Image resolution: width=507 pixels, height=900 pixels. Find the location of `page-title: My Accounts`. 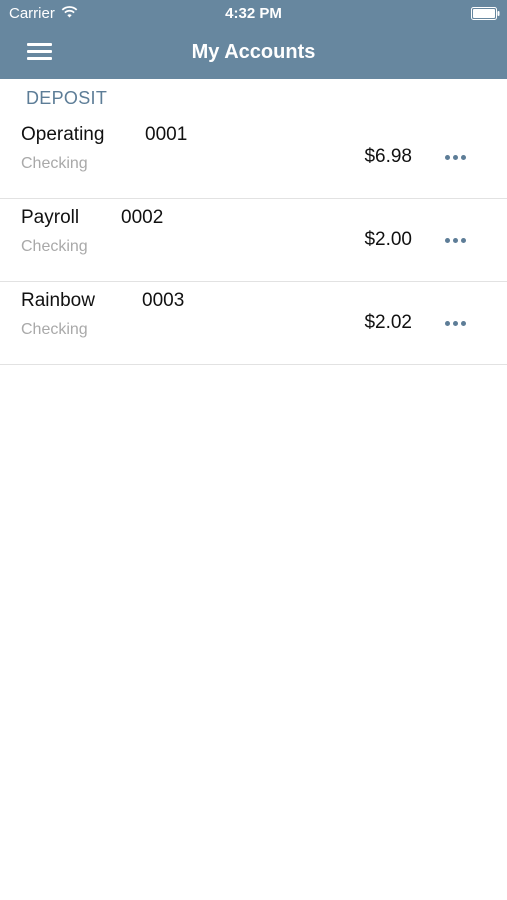

page-title: My Accounts is located at coordinates (253, 52).